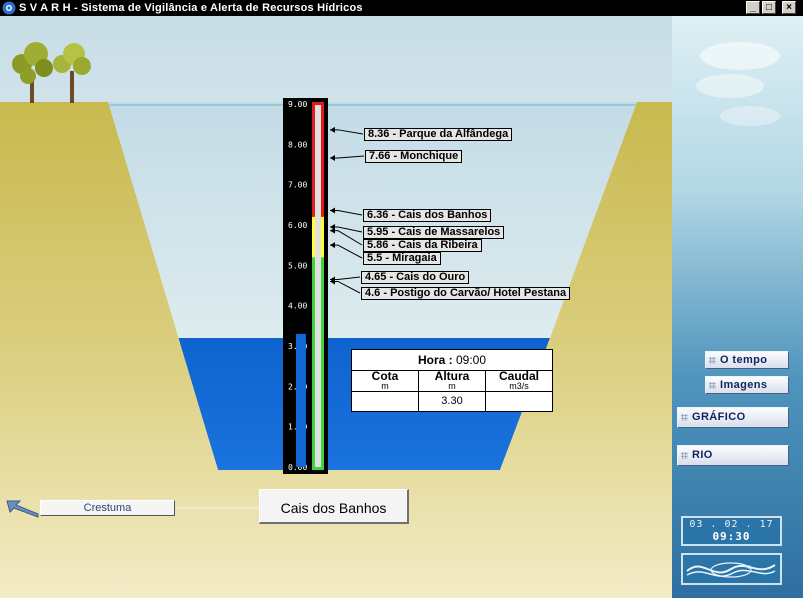  I want to click on cota-column: Cota m, so click(385, 390).